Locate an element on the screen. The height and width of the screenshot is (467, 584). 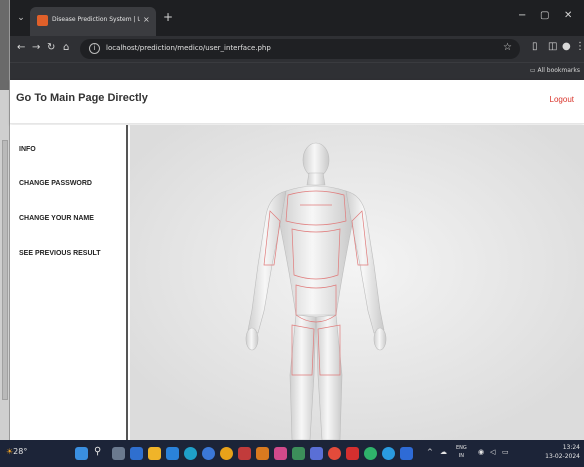
close-window-button: ✕ is located at coordinates (568, 15).